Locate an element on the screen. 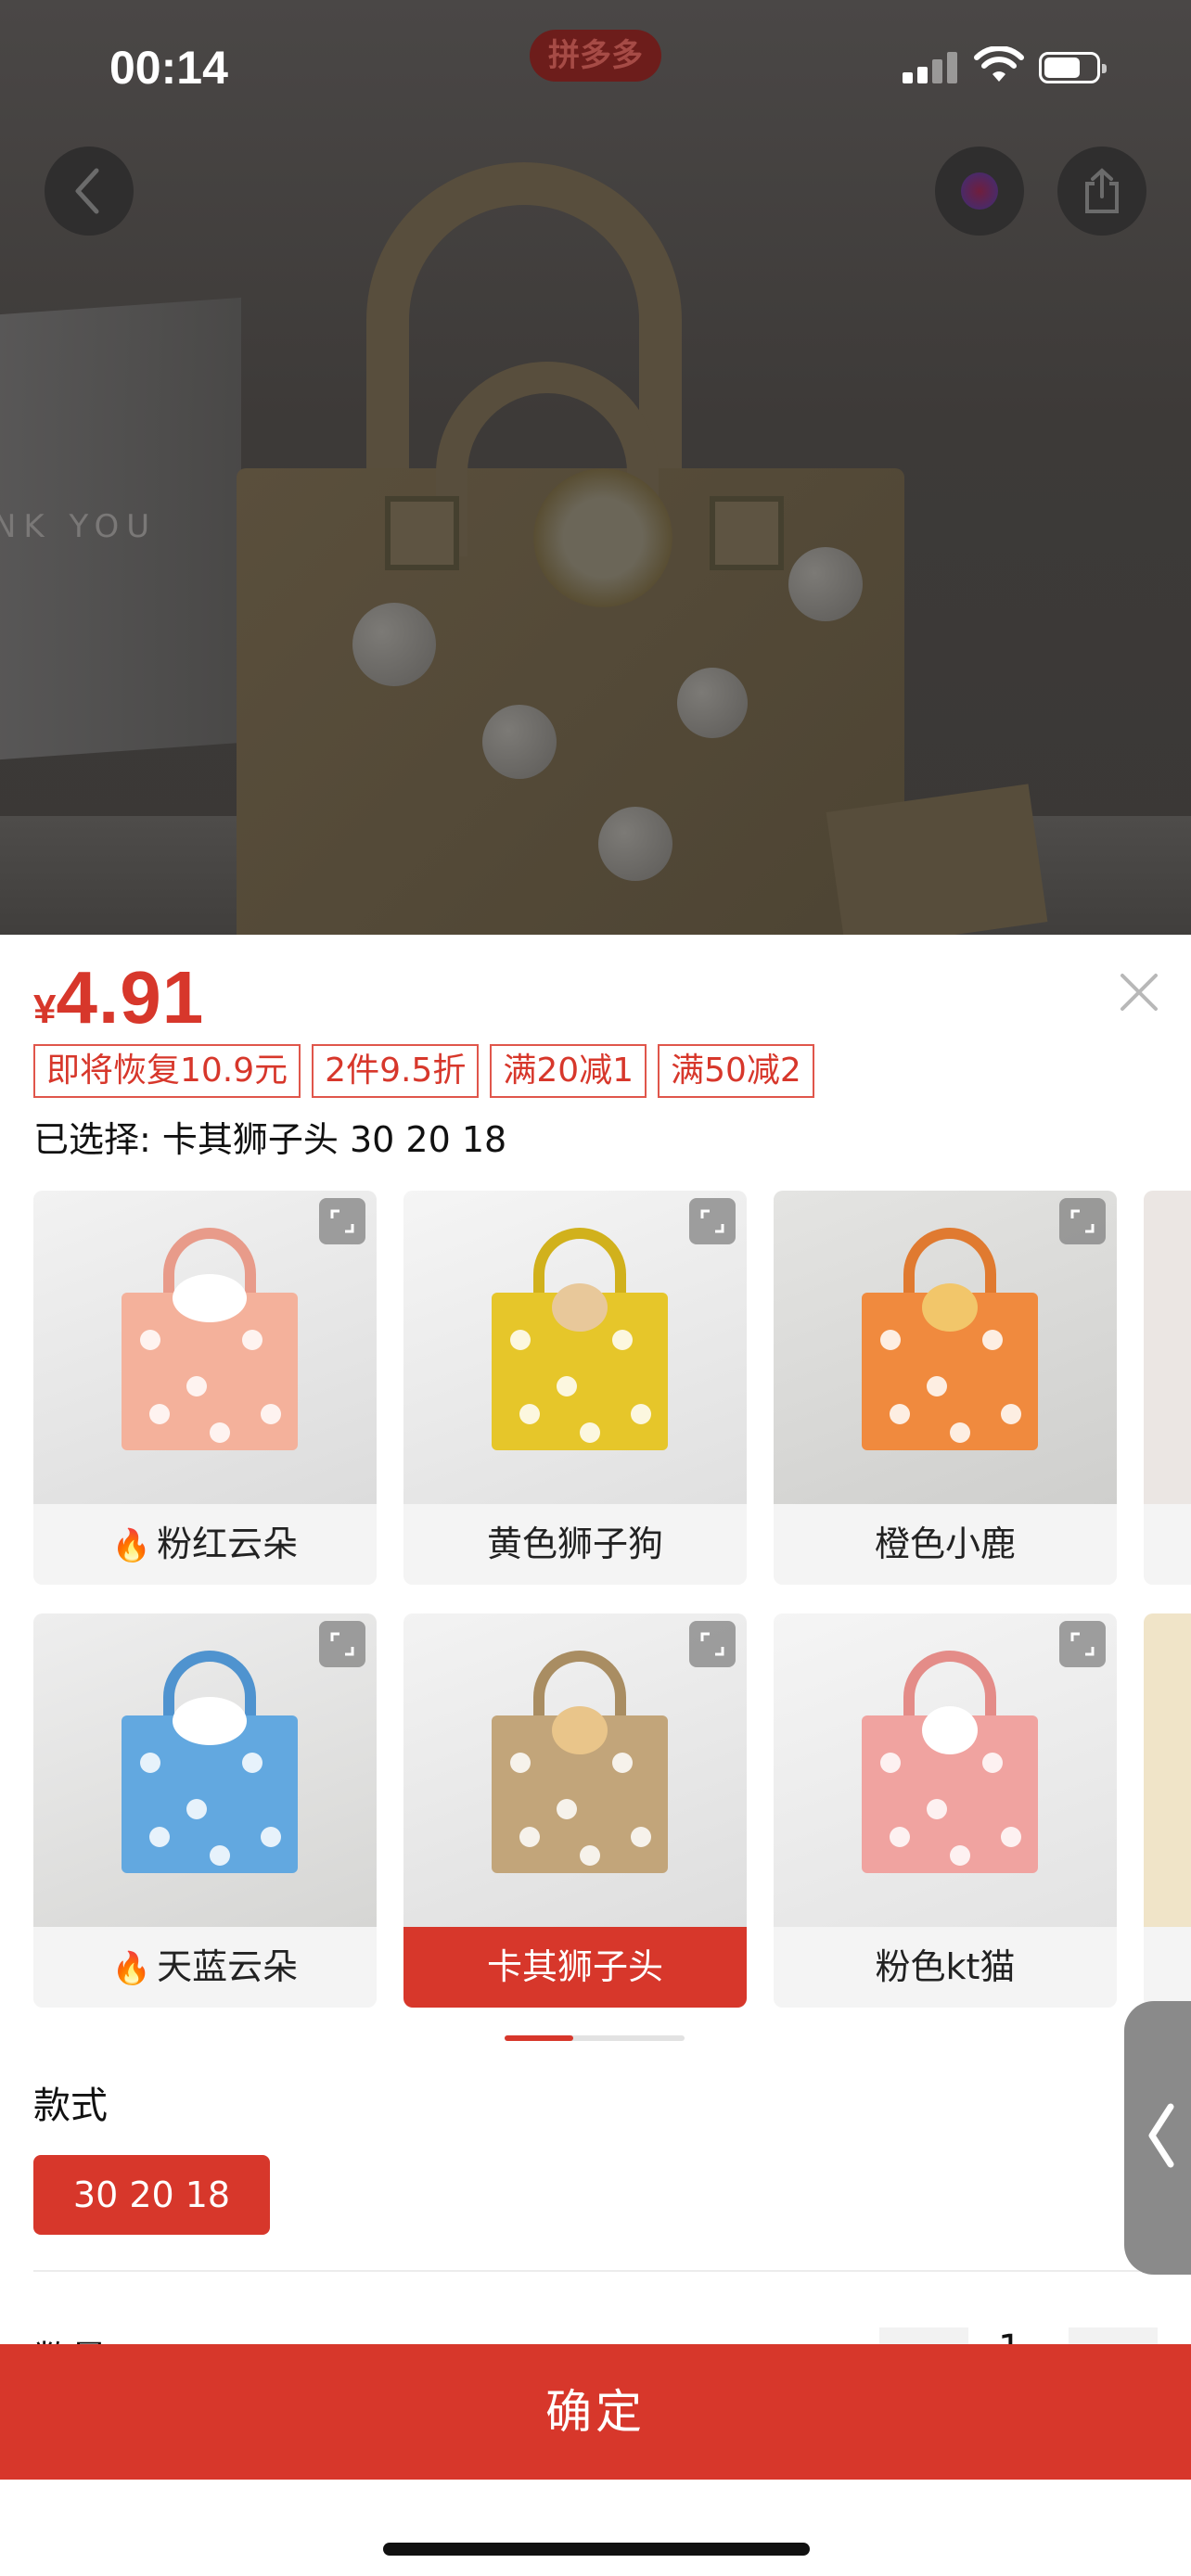 The width and height of the screenshot is (1191, 2576). variant-label: 🔥 粉红云朵 is located at coordinates (205, 1545).